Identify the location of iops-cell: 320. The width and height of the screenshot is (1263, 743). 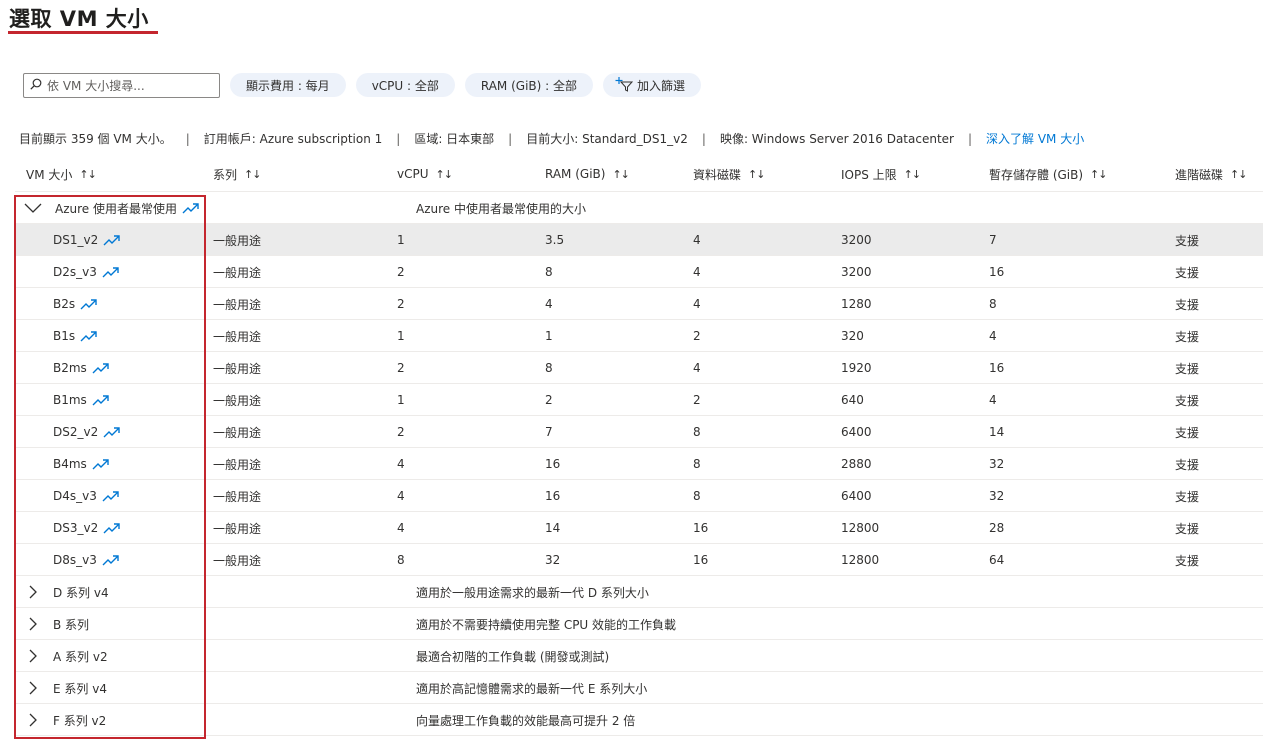
(852, 336).